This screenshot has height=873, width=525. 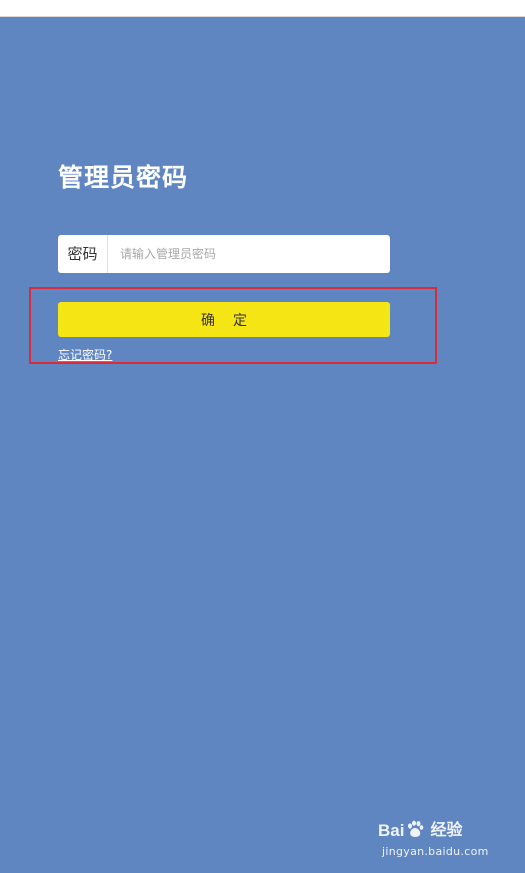 What do you see at coordinates (391, 830) in the screenshot?
I see `watermark-brand-left: Bai` at bounding box center [391, 830].